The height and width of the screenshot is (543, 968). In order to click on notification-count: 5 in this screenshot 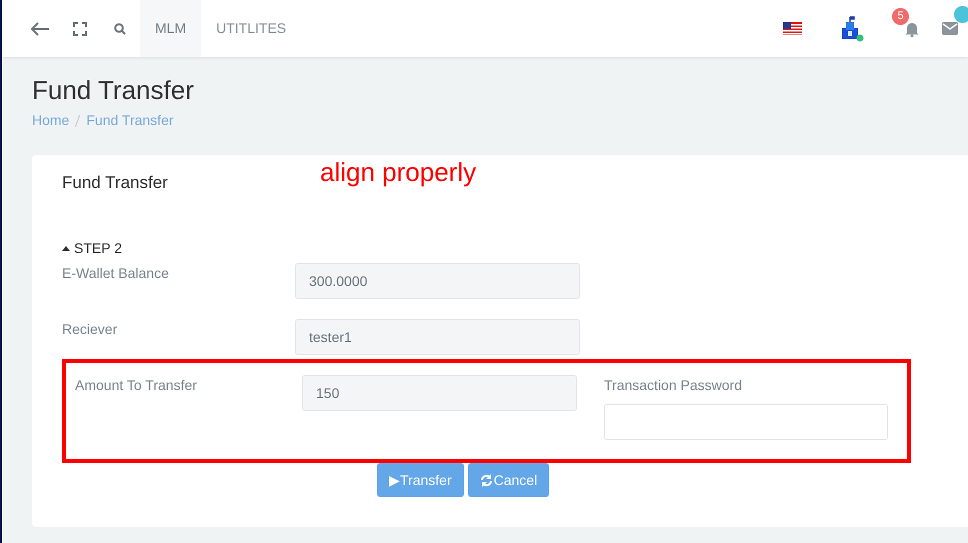, I will do `click(900, 16)`.